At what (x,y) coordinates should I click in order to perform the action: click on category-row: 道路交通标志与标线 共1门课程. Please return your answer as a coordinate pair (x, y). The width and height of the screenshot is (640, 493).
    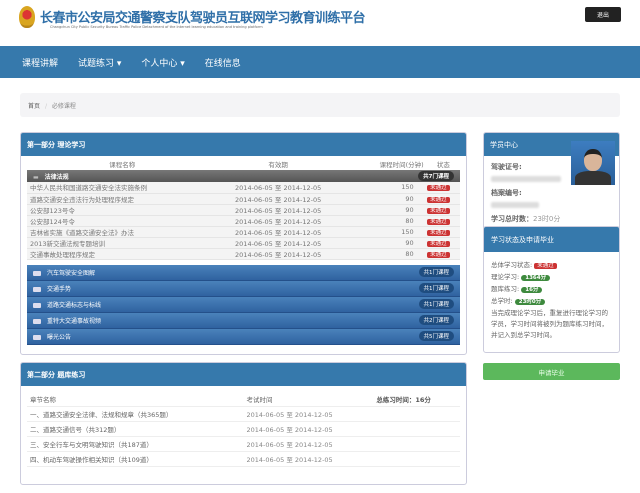
    Looking at the image, I should click on (243, 304).